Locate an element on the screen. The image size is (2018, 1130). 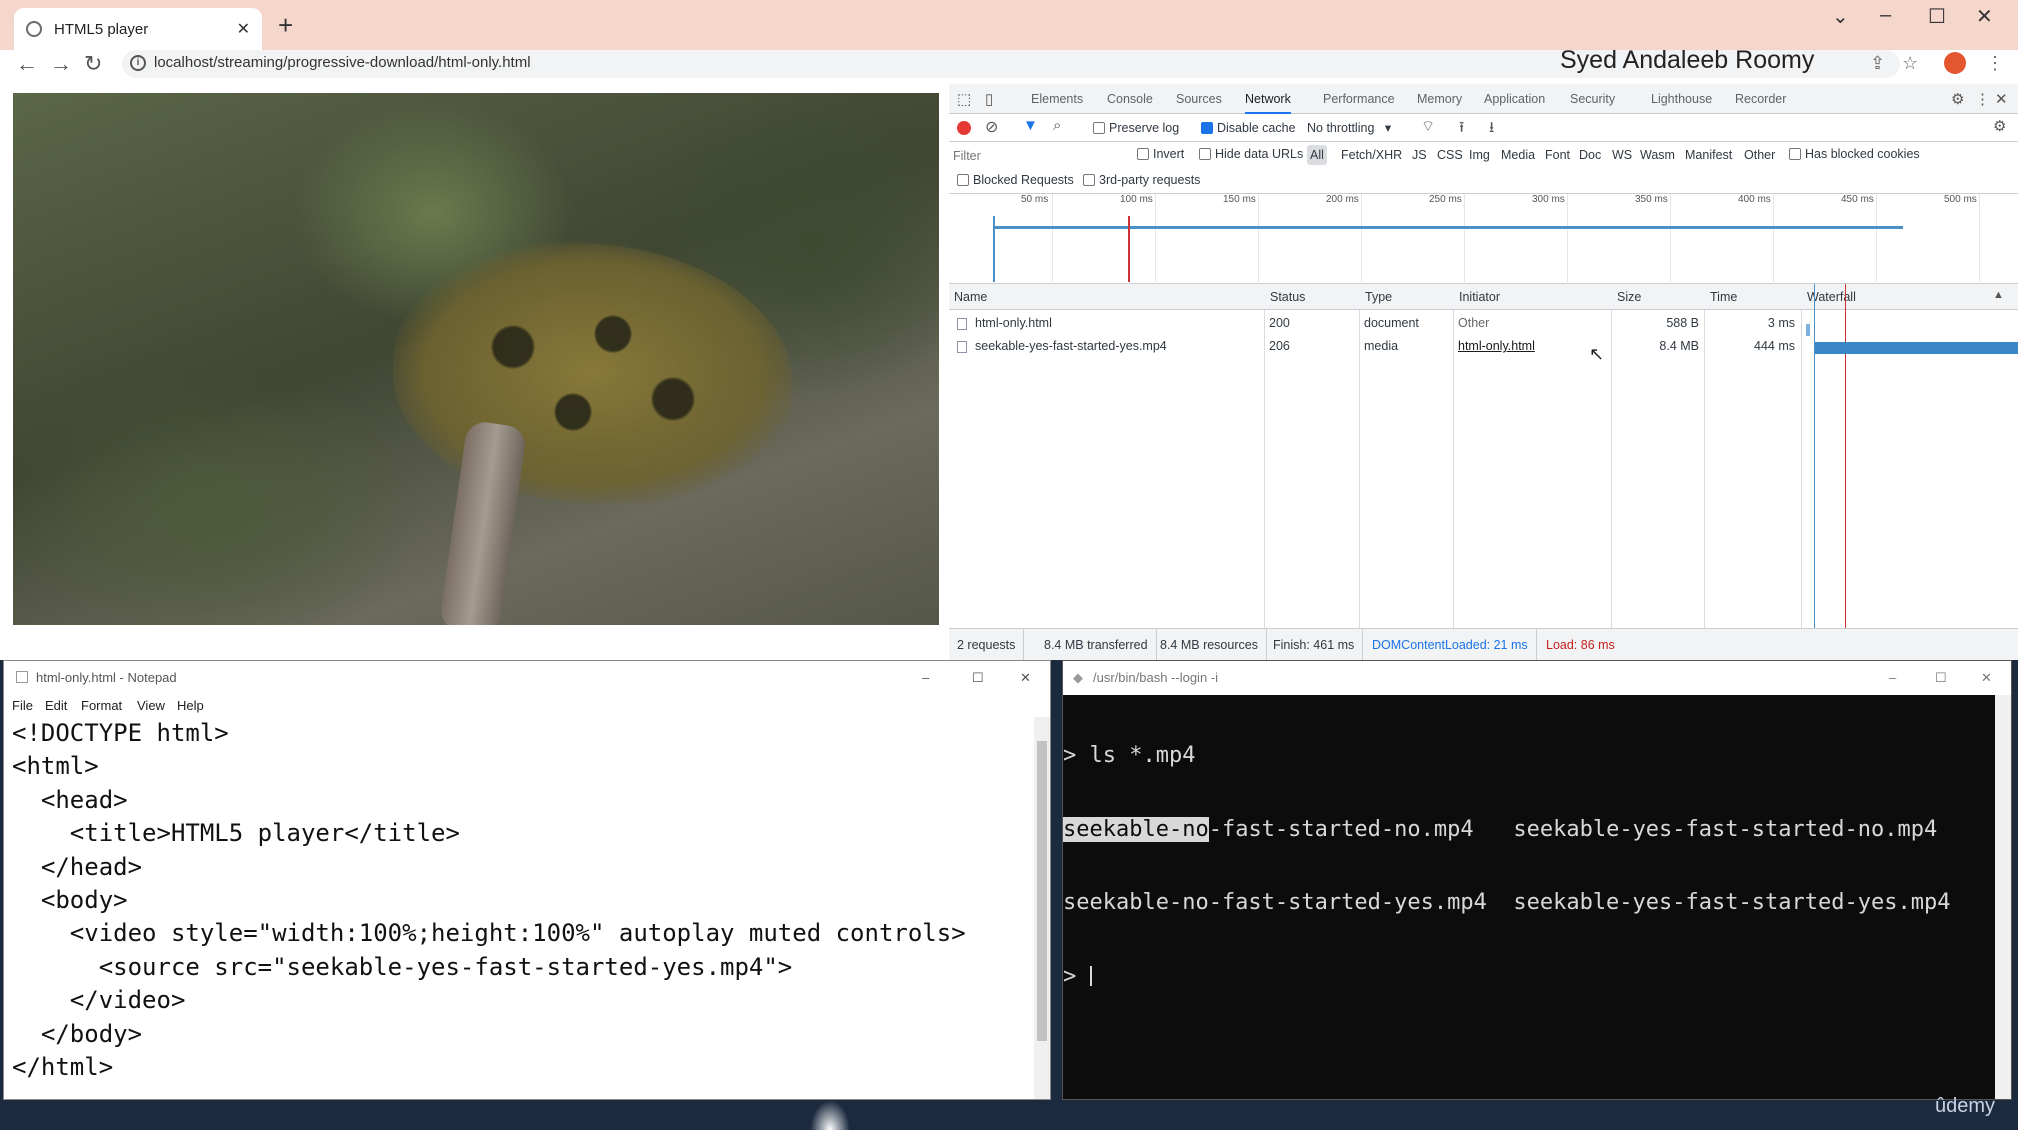
tab-lighthouse: Lighthouse is located at coordinates (1681, 99).